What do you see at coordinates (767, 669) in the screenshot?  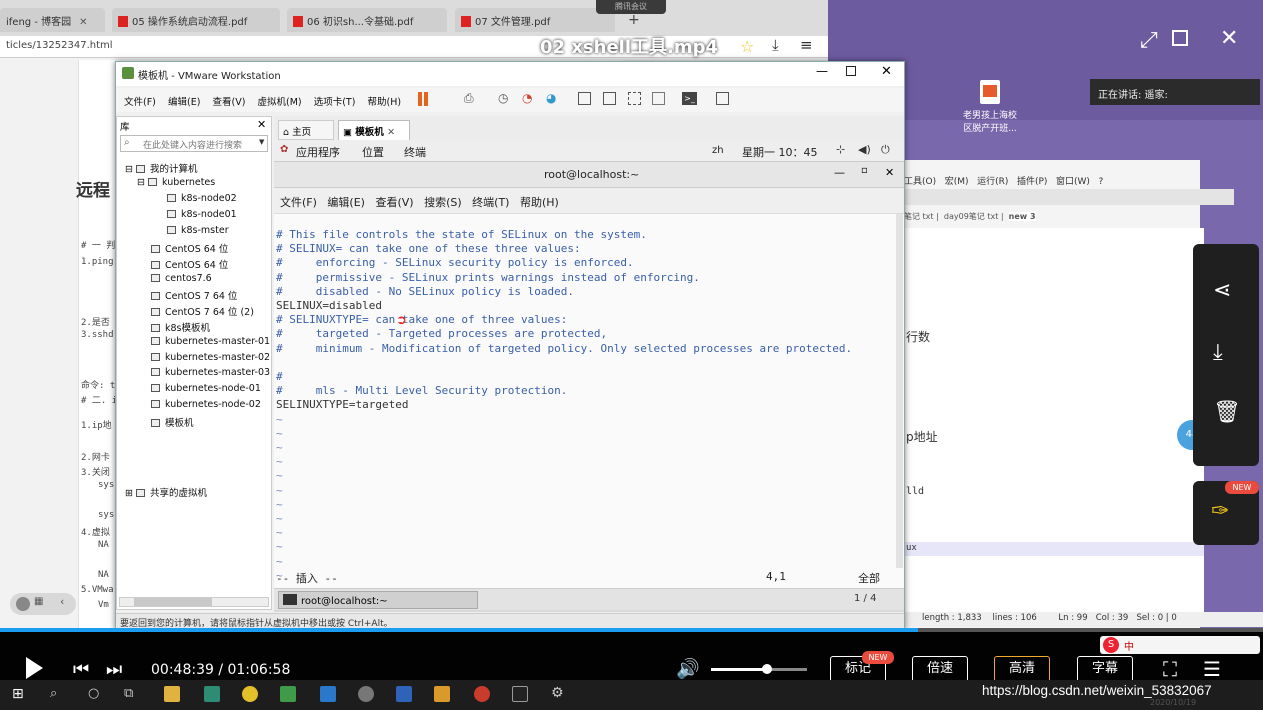 I see `volume-handle` at bounding box center [767, 669].